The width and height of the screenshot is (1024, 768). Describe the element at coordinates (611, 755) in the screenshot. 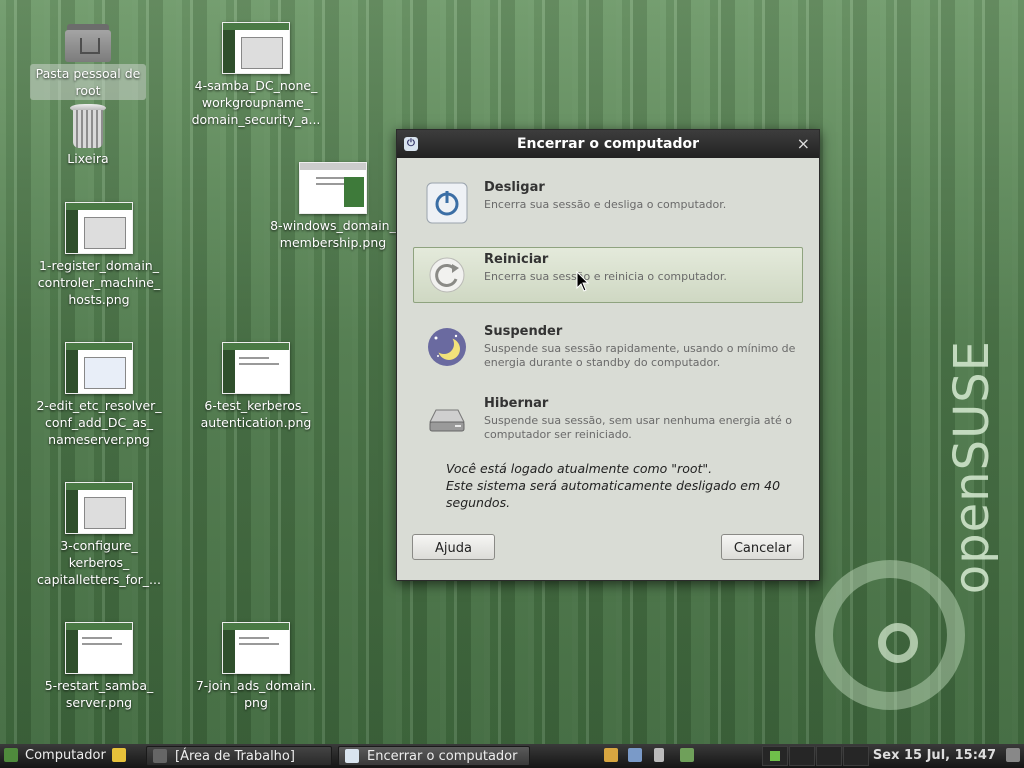

I see `clipboard-icon` at that location.